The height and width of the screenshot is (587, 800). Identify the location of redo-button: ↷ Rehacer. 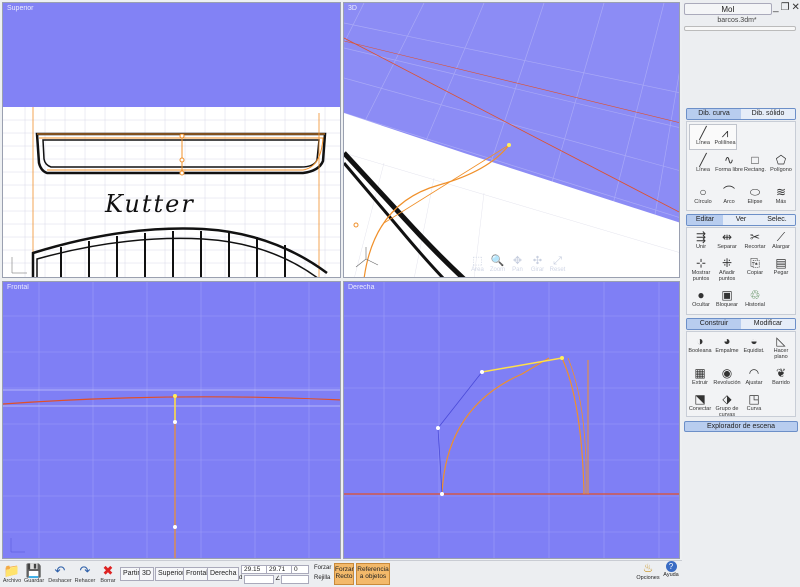
(85, 573).